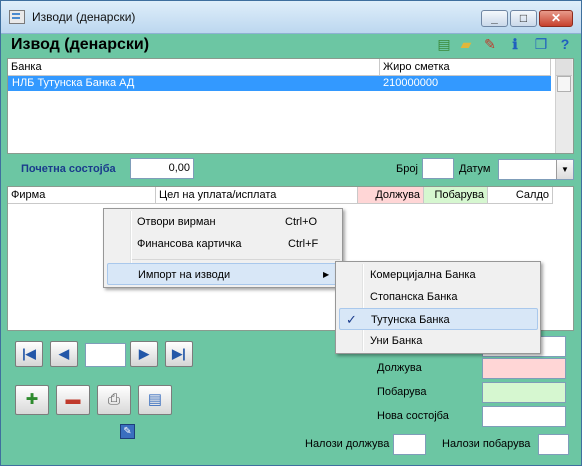  Describe the element at coordinates (407, 169) in the screenshot. I see `number-label: Број` at that location.